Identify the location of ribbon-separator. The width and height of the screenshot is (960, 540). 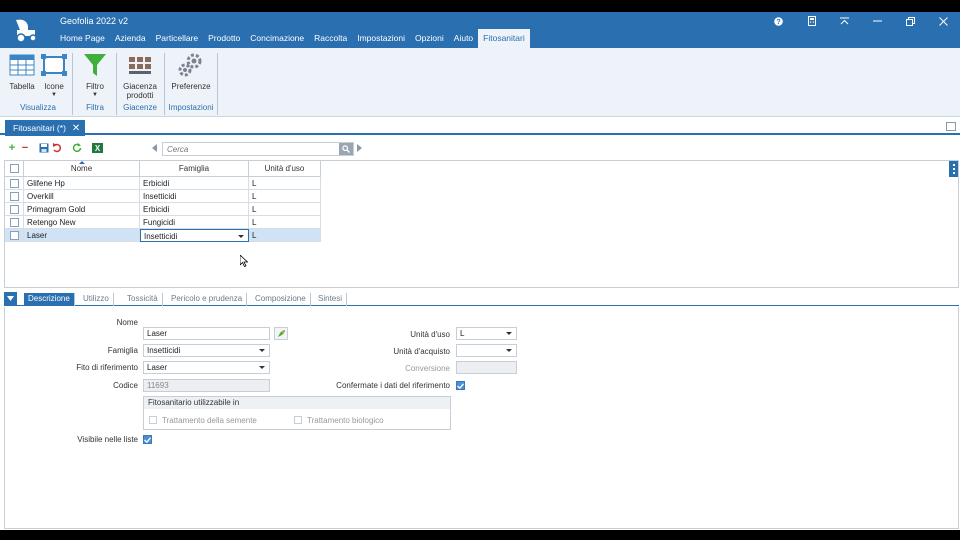
(116, 84).